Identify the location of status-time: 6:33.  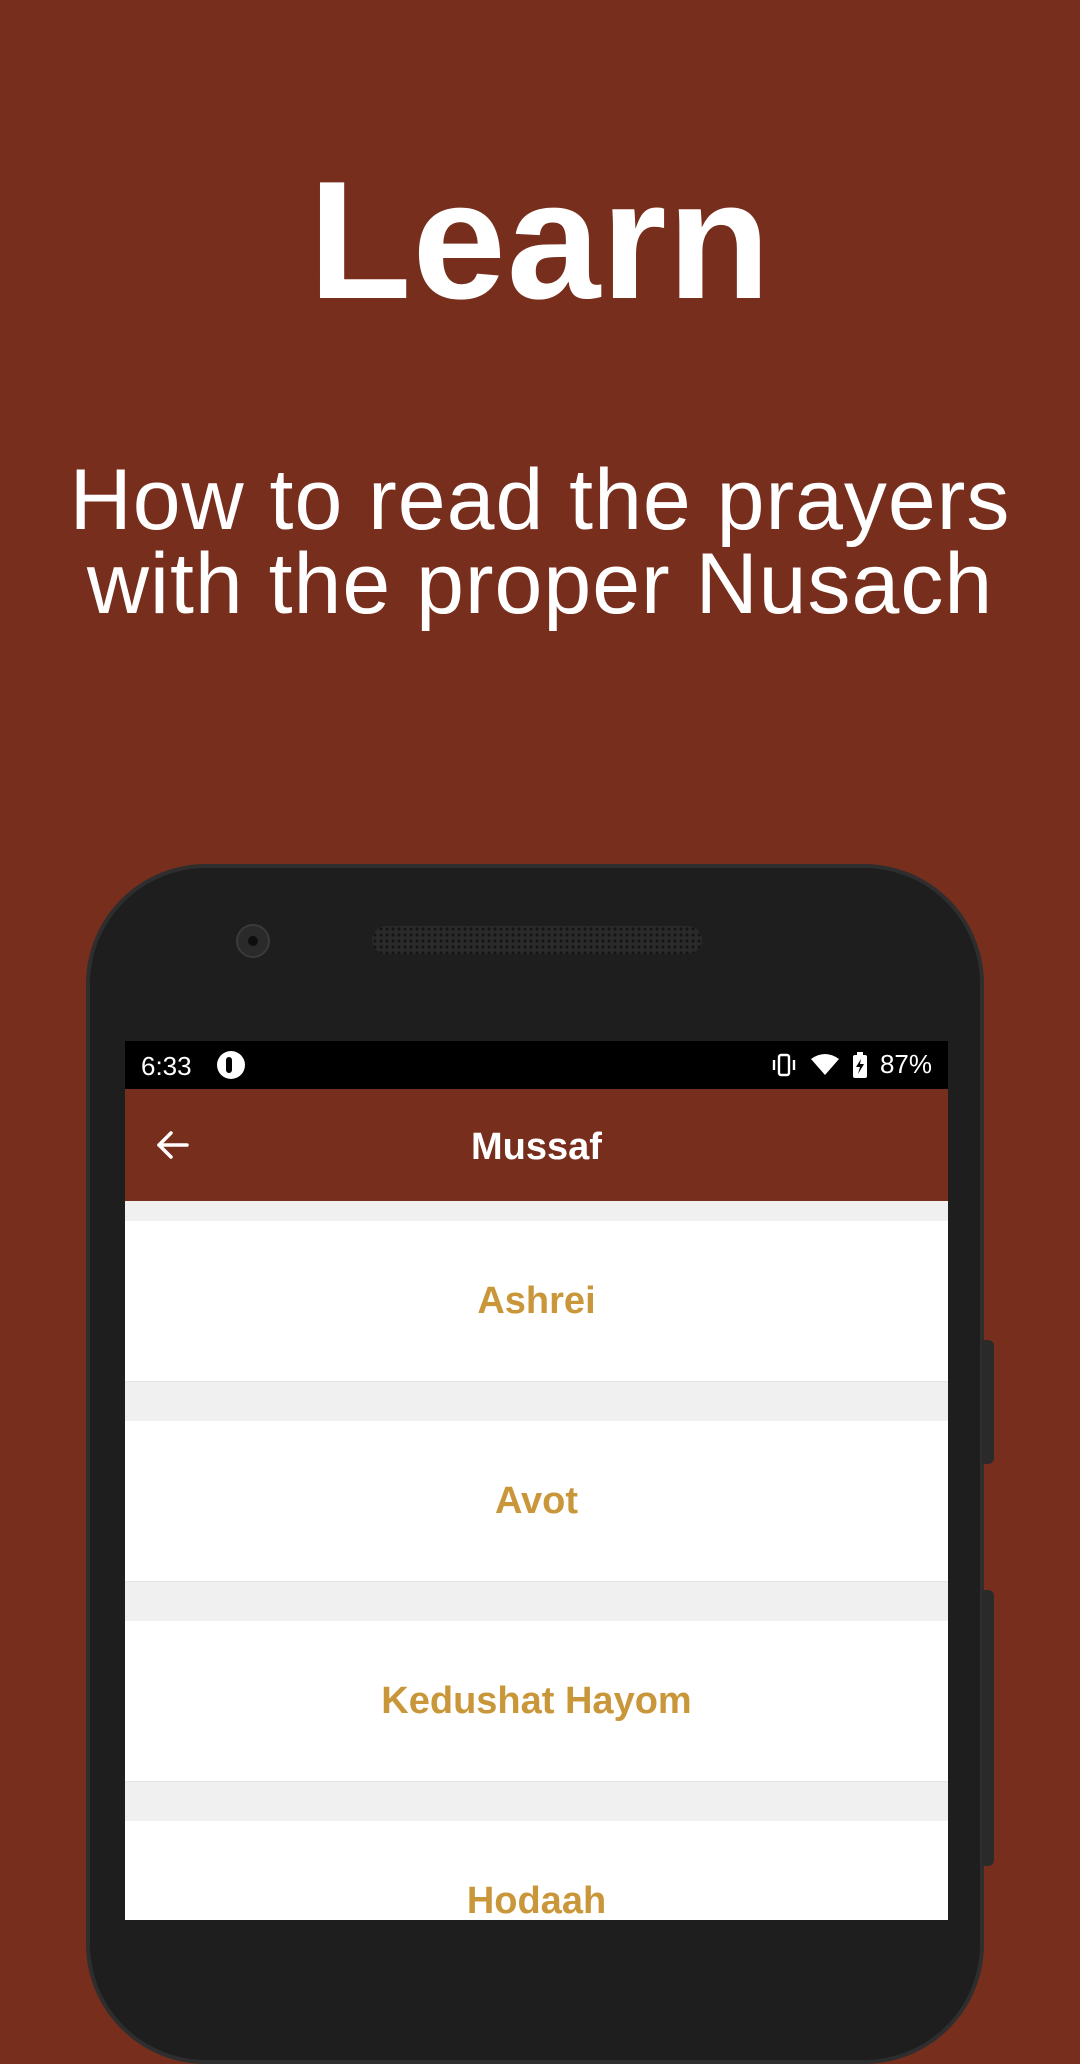
(166, 1066).